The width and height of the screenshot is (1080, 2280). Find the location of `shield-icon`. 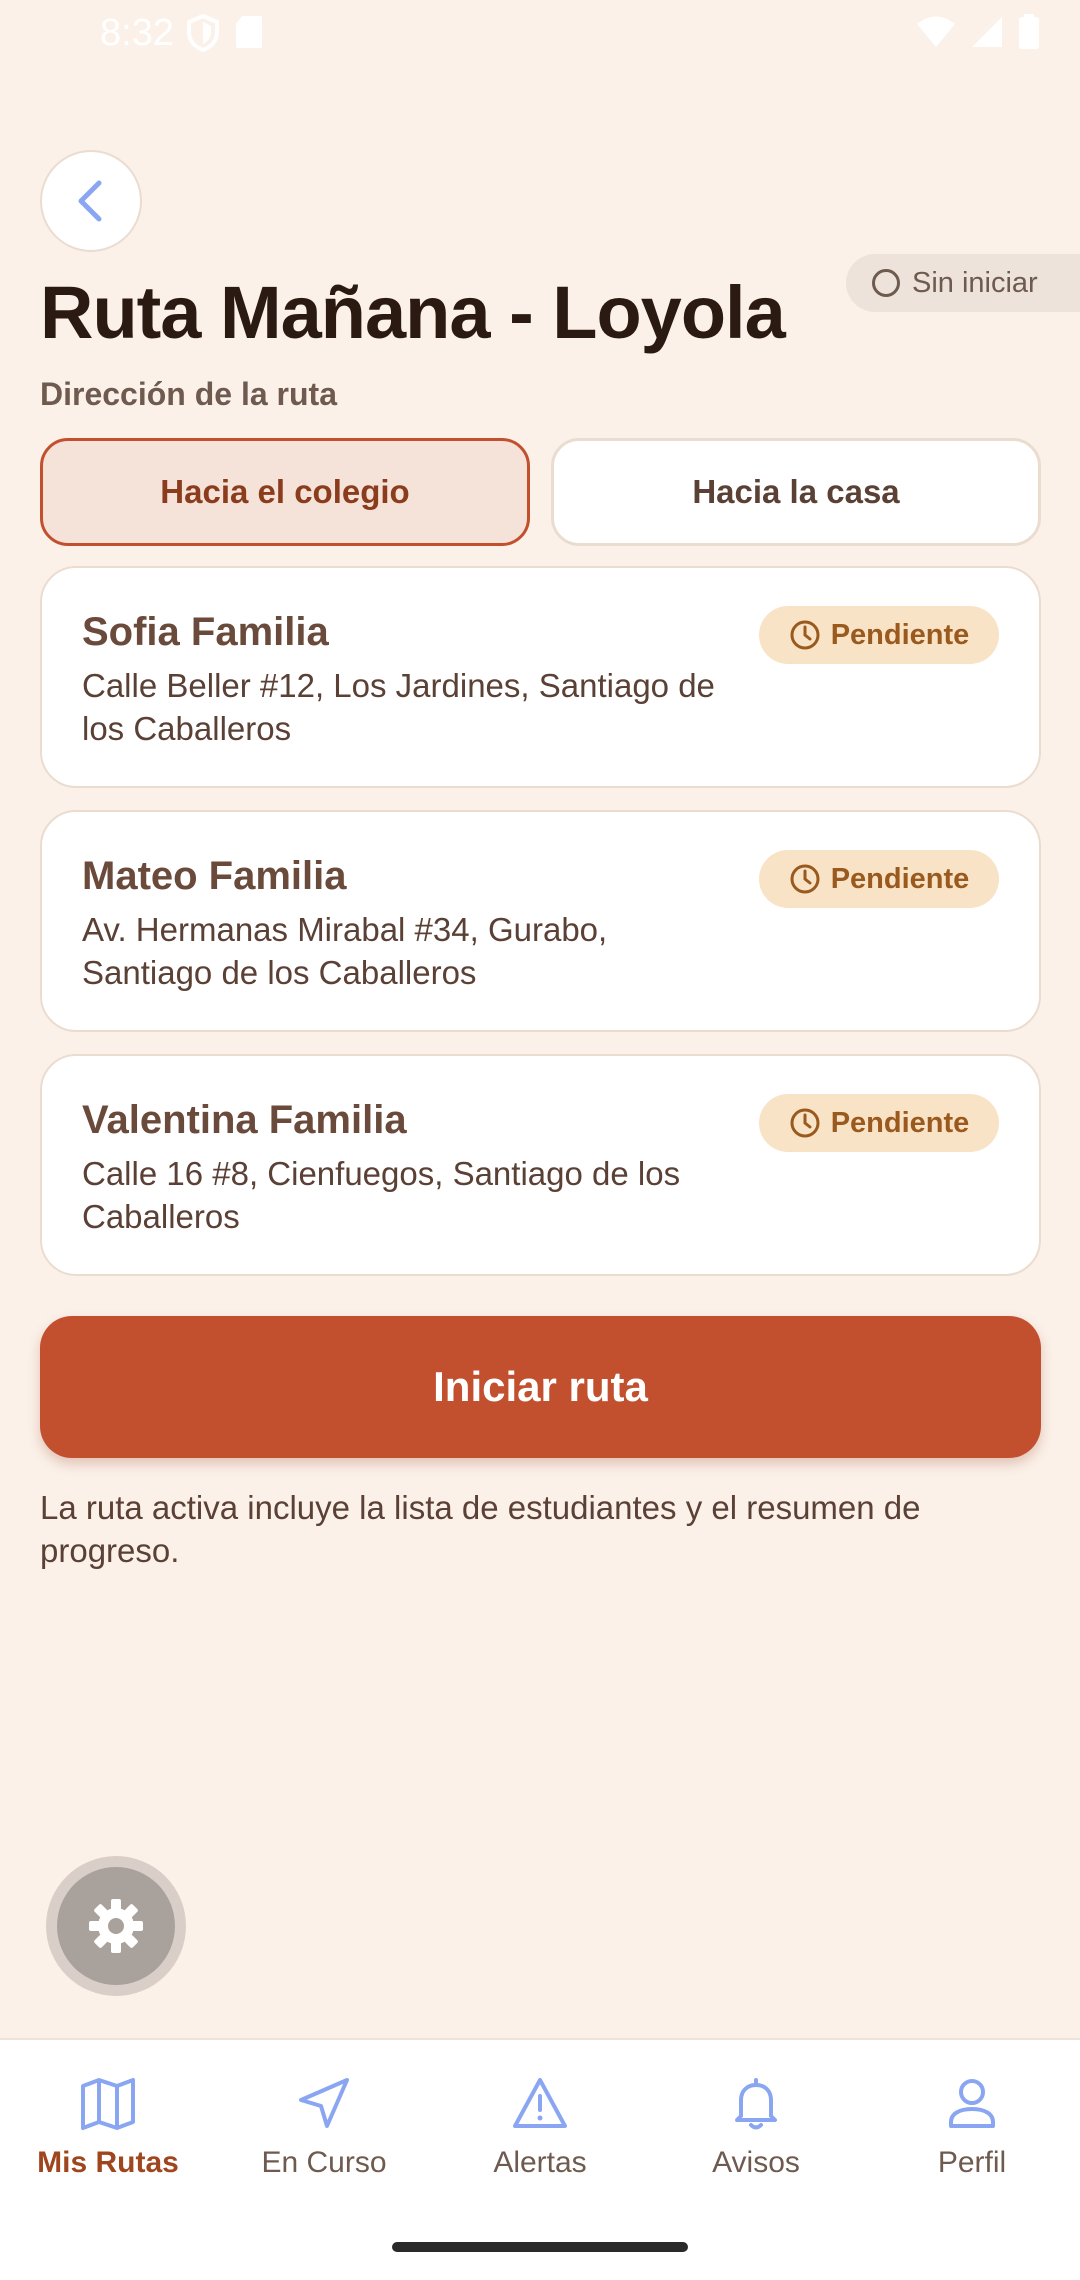

shield-icon is located at coordinates (203, 33).